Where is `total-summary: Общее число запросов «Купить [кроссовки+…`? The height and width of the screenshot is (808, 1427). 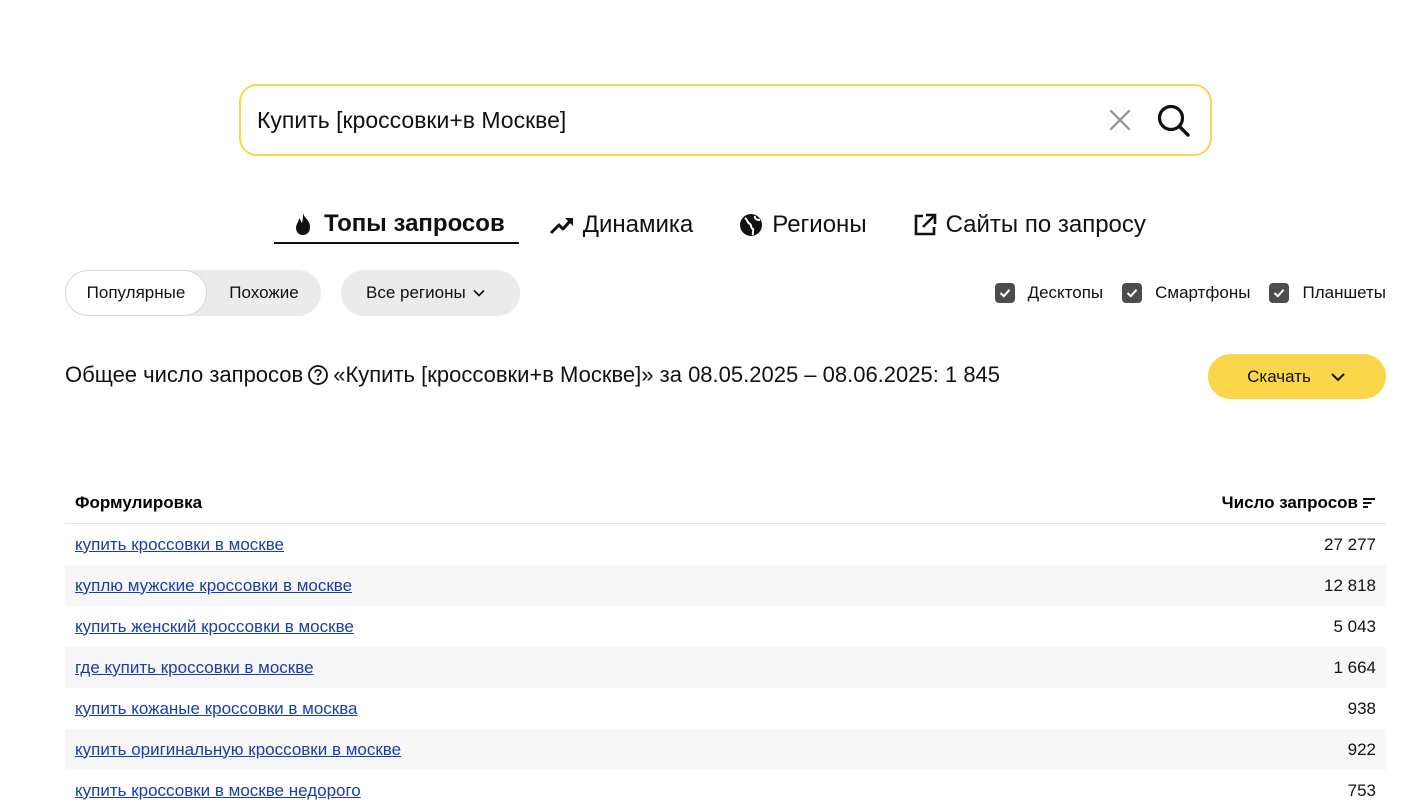 total-summary: Общее число запросов «Купить [кроссовки+… is located at coordinates (532, 375).